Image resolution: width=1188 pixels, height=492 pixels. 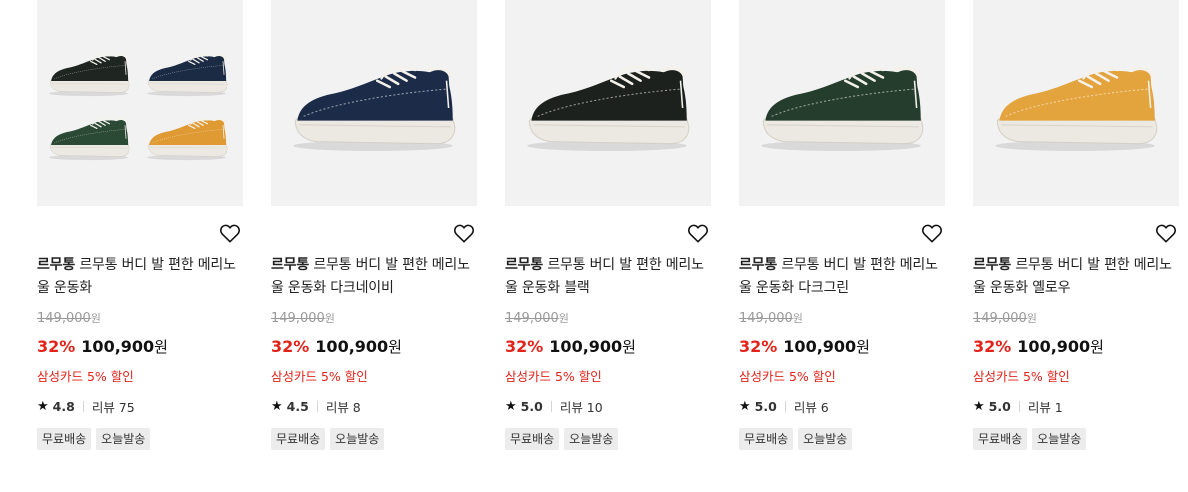 What do you see at coordinates (343, 407) in the screenshot?
I see `review-count: 리뷰 8` at bounding box center [343, 407].